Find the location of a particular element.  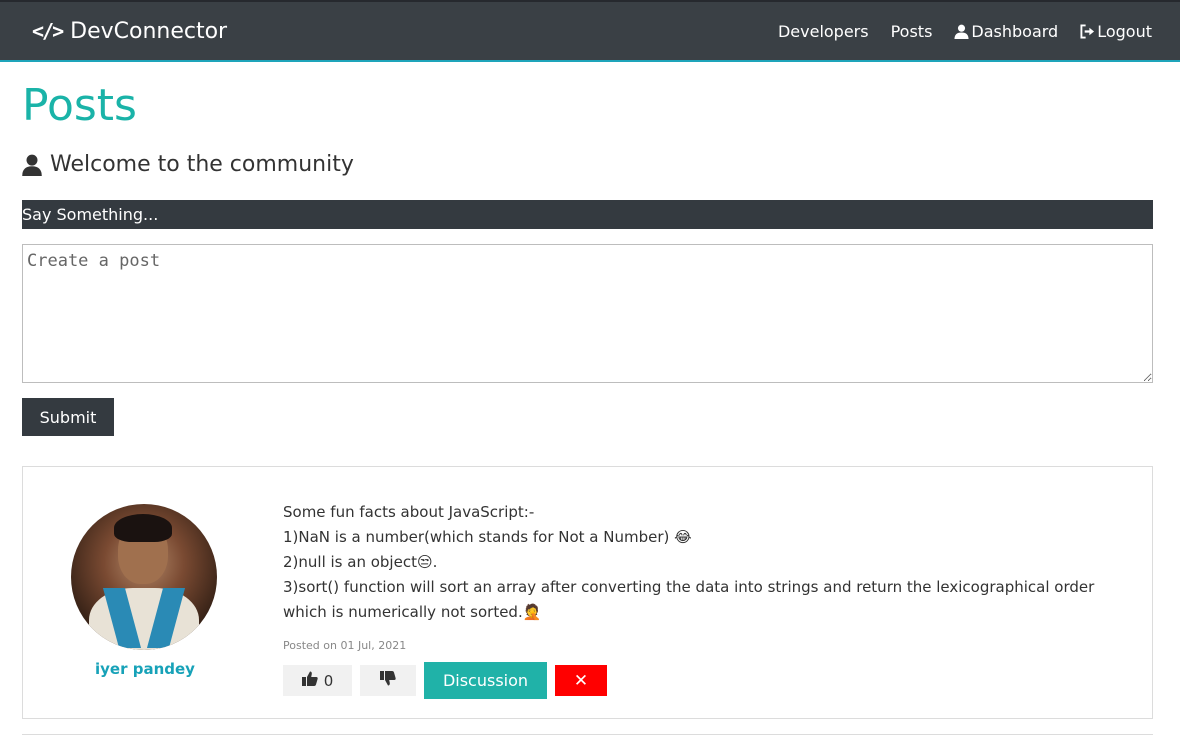

discussion-button: Discussion is located at coordinates (485, 680).